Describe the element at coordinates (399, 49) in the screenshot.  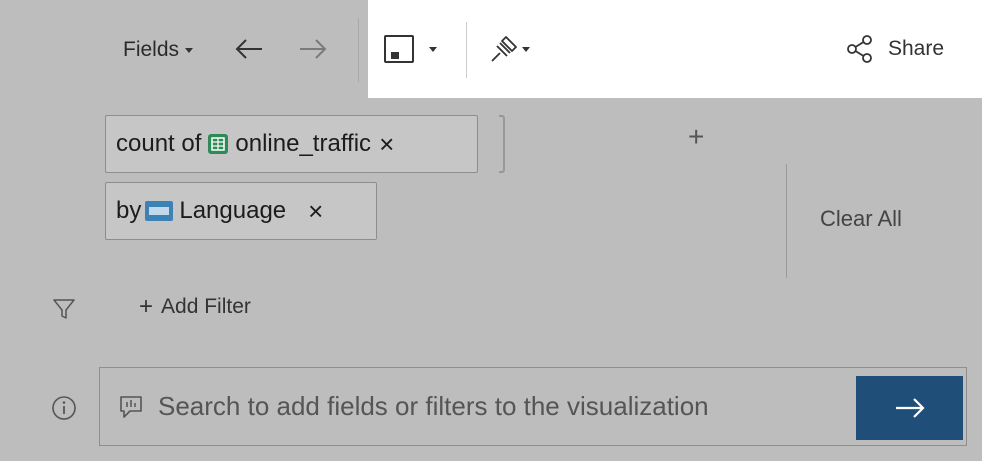
I see `save-icon` at that location.